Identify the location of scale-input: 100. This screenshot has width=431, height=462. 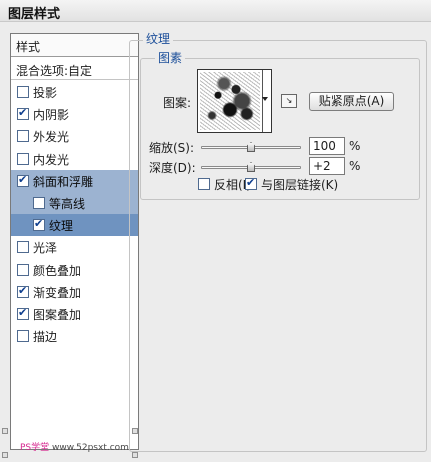
(327, 146).